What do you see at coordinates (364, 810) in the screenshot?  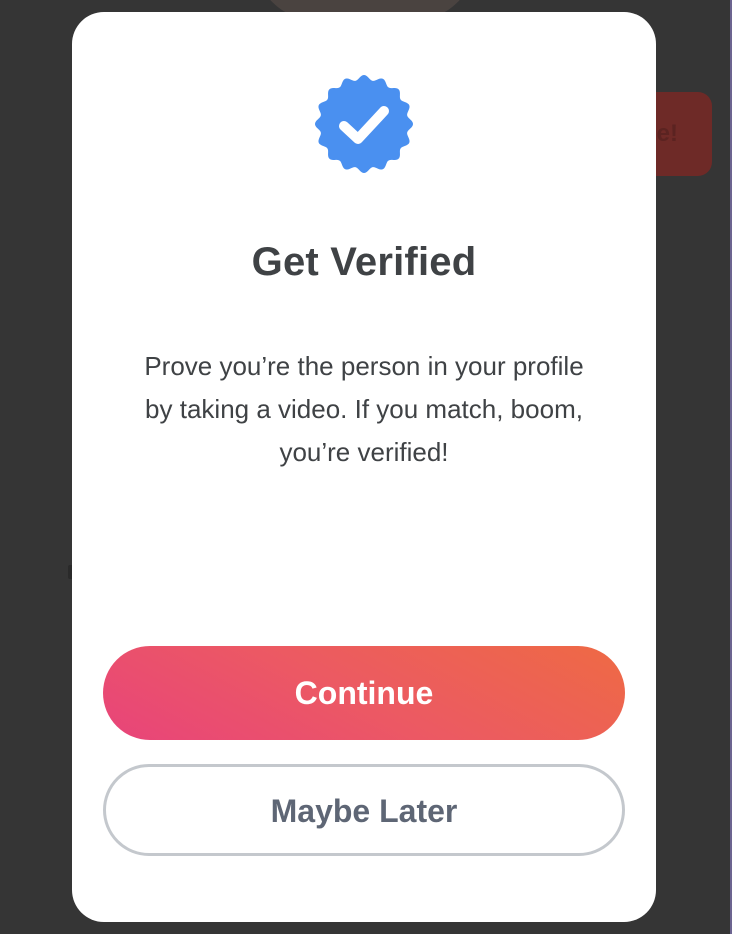 I see `maybe-later-button: Maybe Later` at bounding box center [364, 810].